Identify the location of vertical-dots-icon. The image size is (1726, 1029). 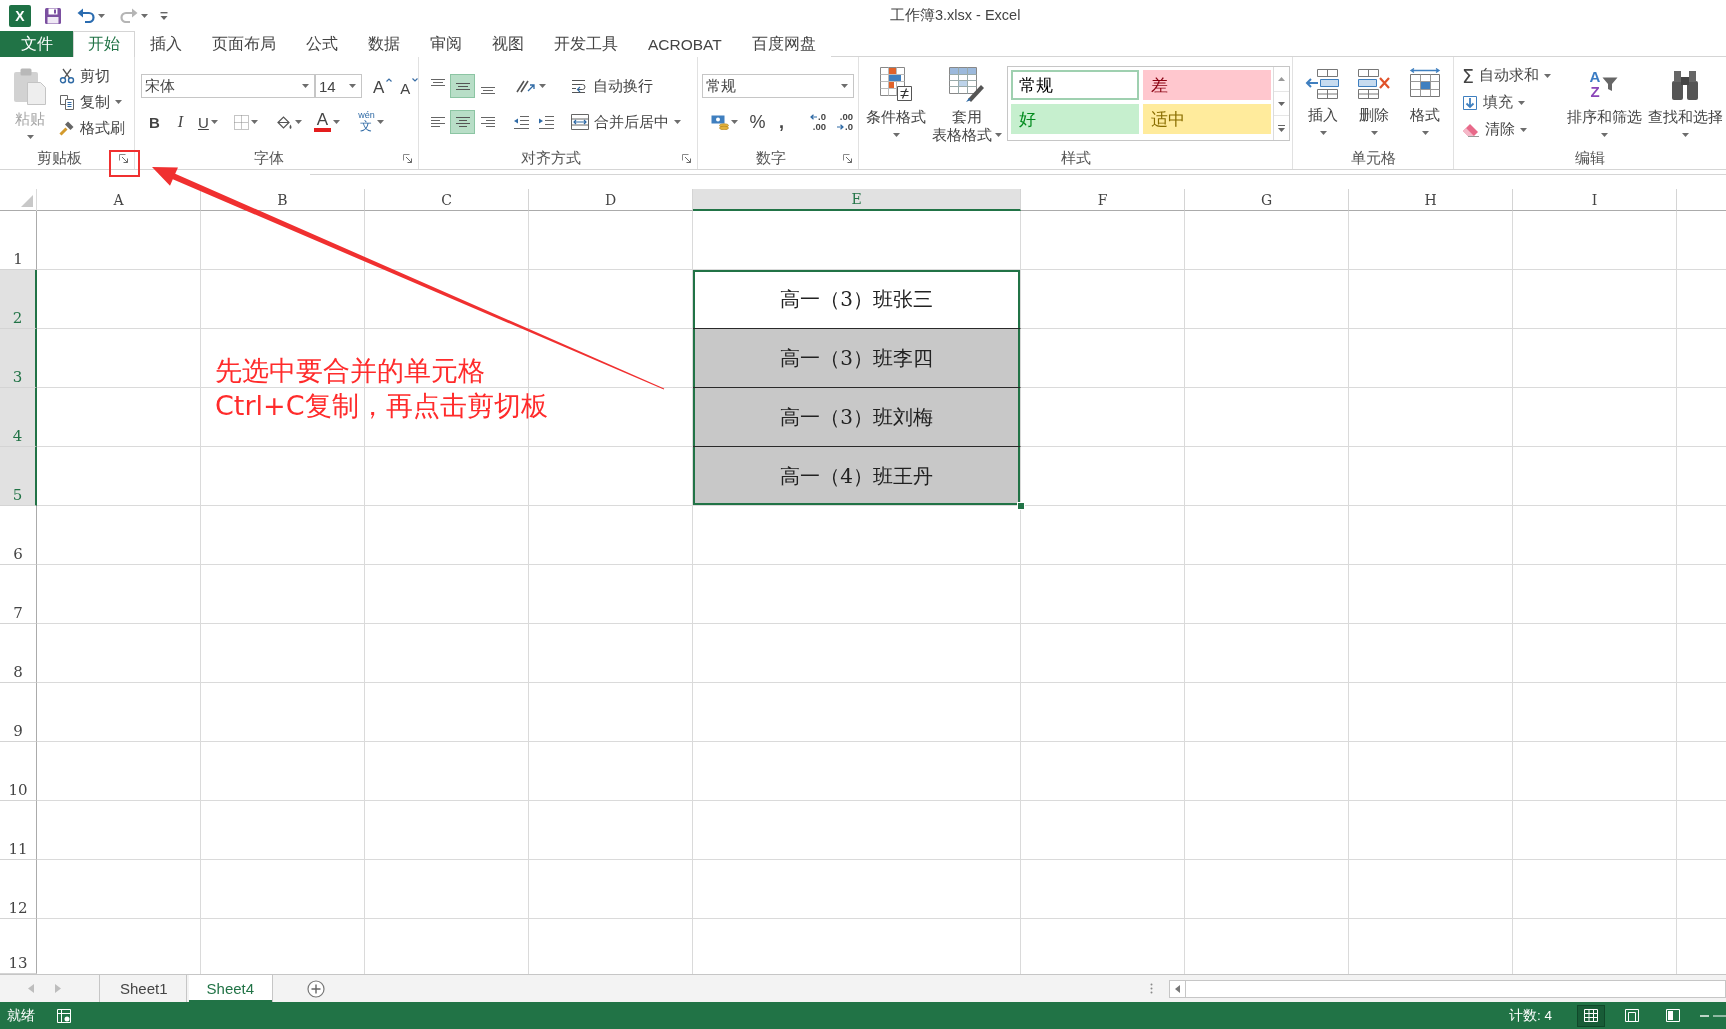
(1151, 988).